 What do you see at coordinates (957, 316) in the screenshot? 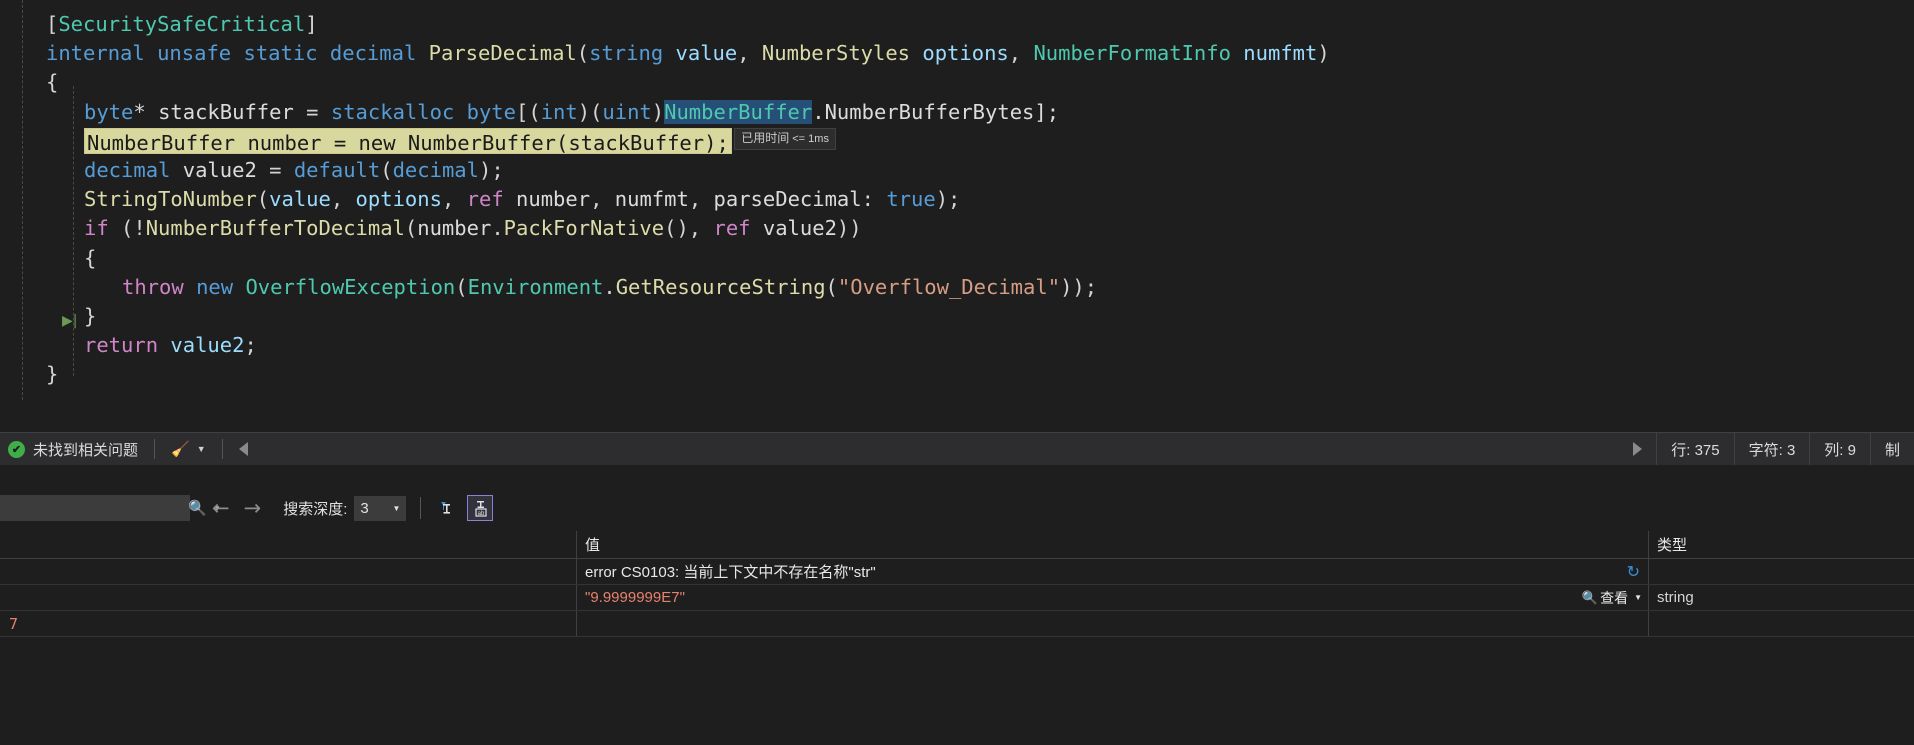
I see `code-line: ▶|}` at bounding box center [957, 316].